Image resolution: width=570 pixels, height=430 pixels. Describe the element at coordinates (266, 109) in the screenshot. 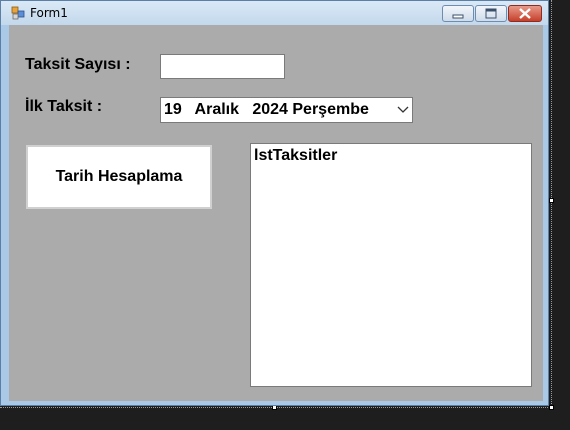

I see `date-picker-value: 19 Aralık 2024 Perşembe` at that location.